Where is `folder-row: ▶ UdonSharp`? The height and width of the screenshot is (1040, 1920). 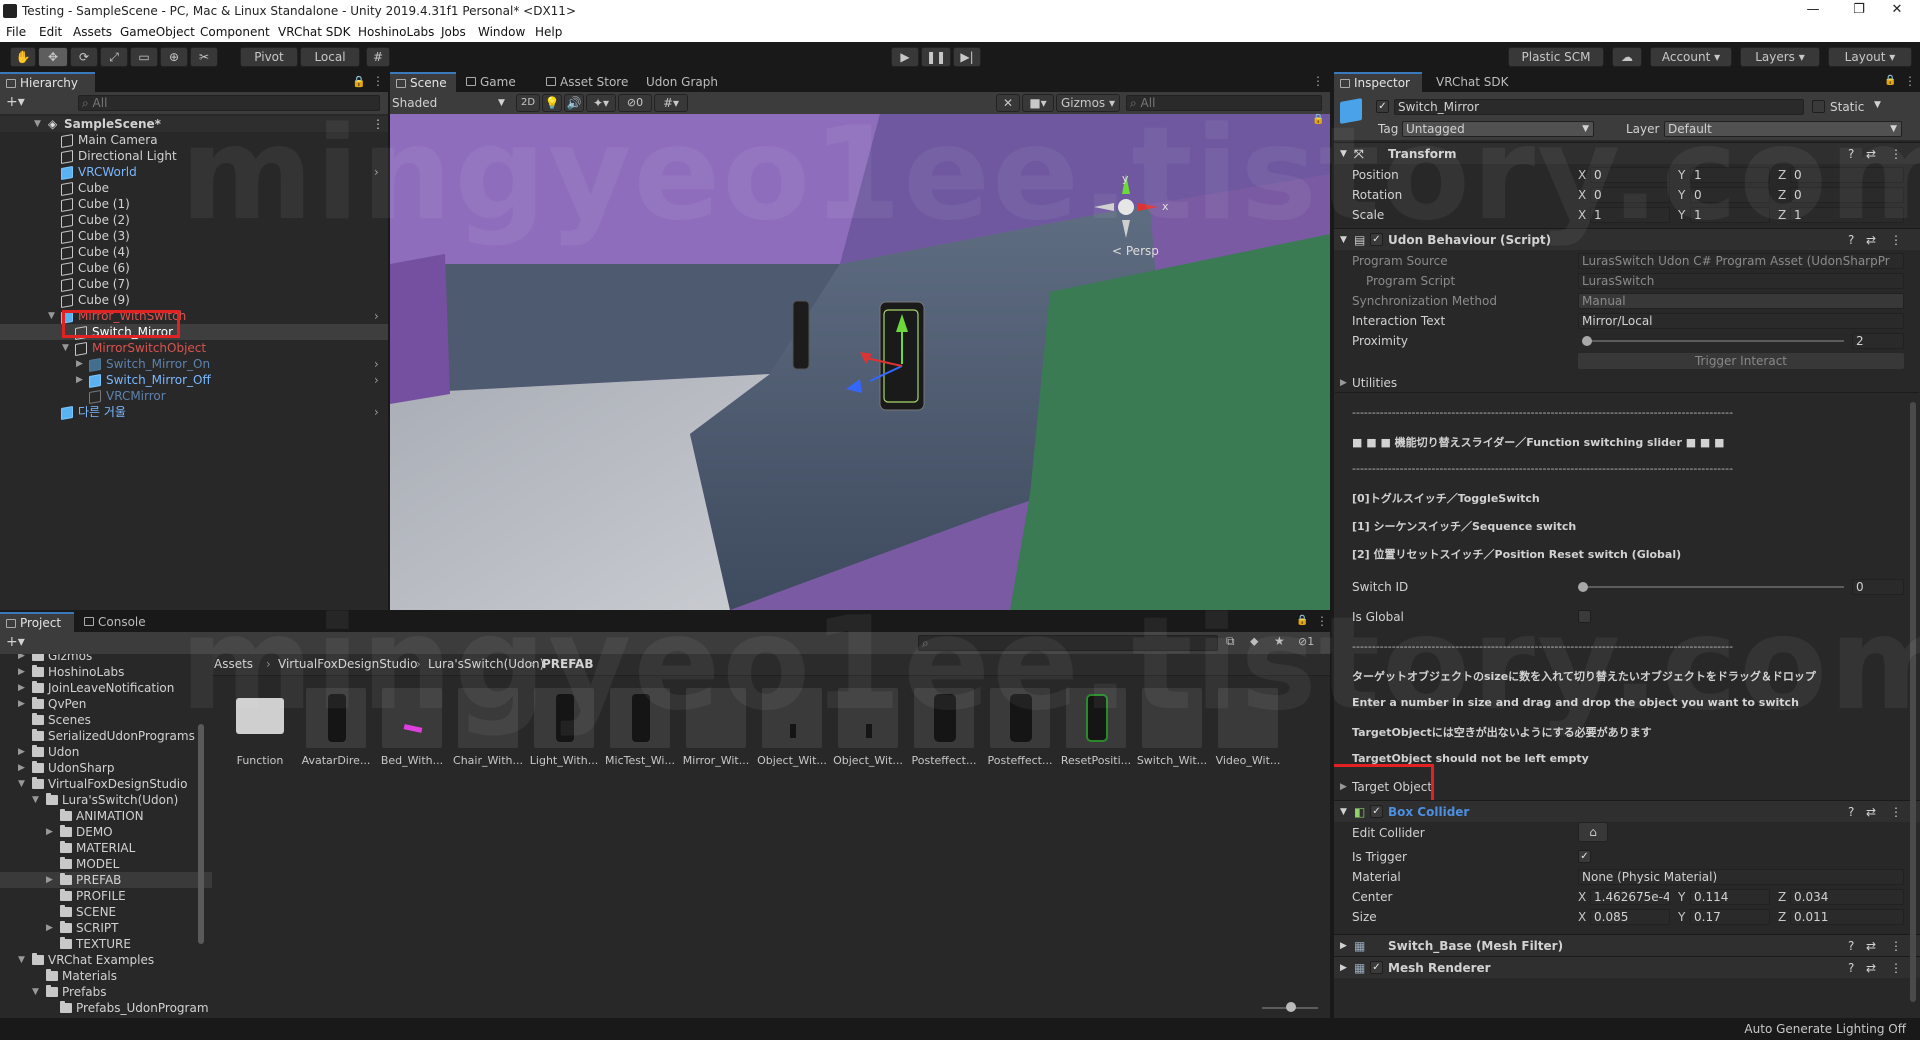 folder-row: ▶ UdonSharp is located at coordinates (106, 768).